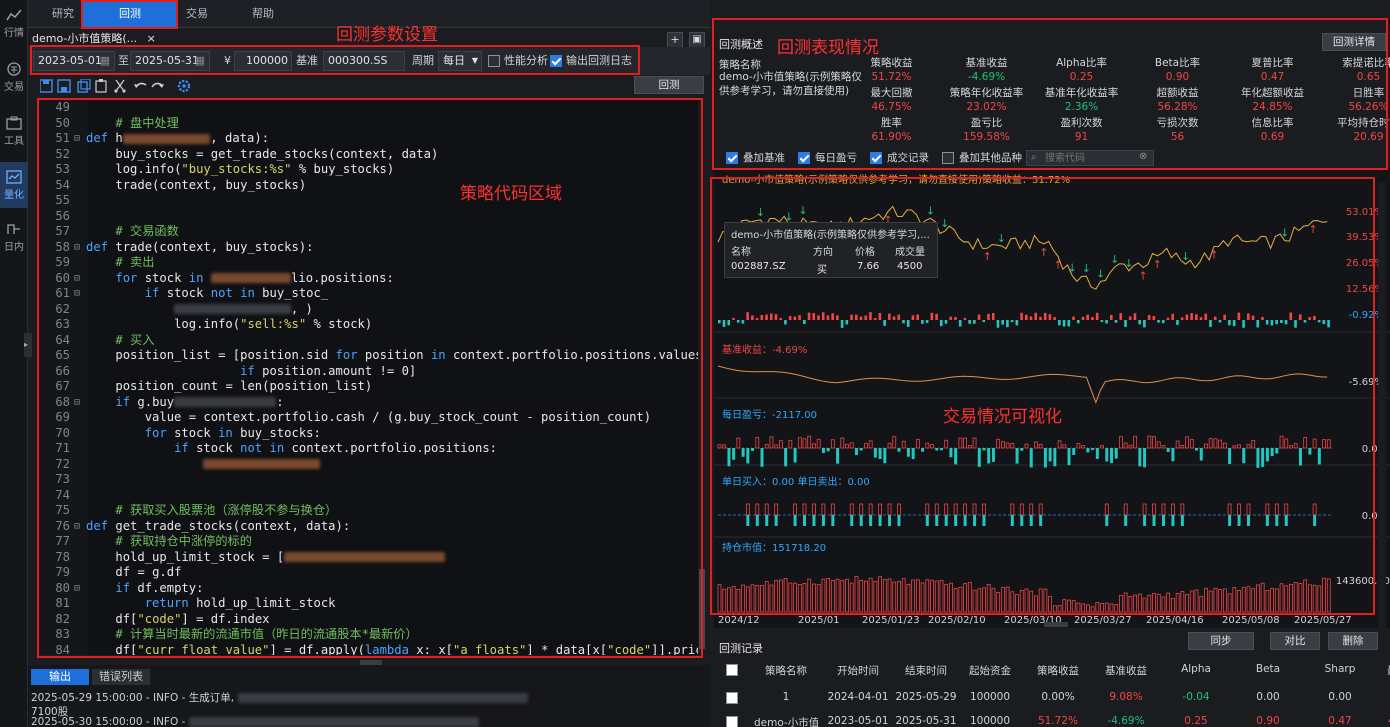 The height and width of the screenshot is (727, 1390). I want to click on column-header: 策略收益, so click(1058, 670).